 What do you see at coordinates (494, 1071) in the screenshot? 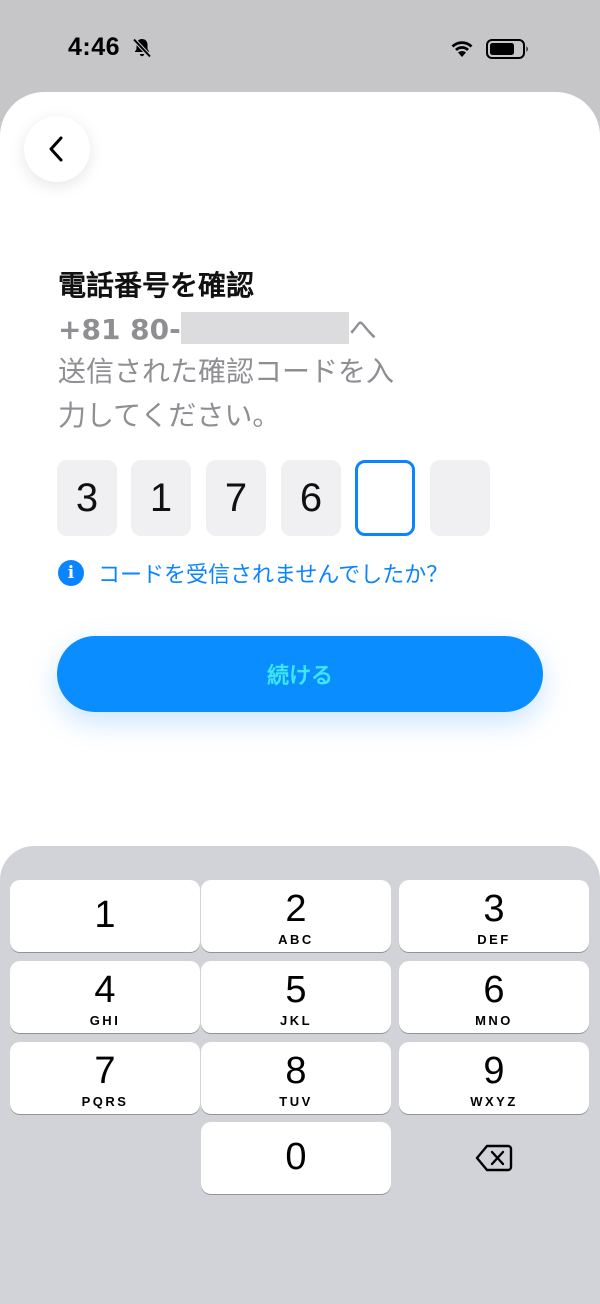
I see `key-9-number: 9` at bounding box center [494, 1071].